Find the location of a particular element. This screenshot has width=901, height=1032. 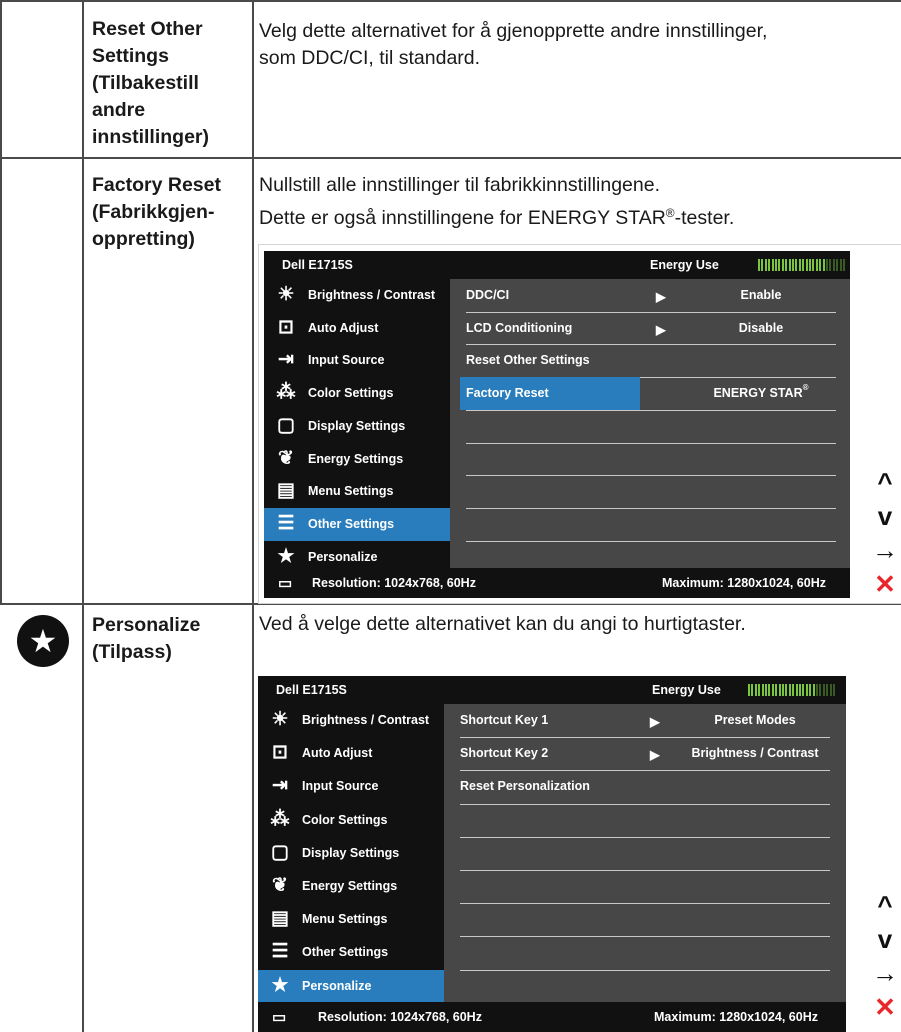

osd-submenu-label: Factory Reset is located at coordinates (507, 393).